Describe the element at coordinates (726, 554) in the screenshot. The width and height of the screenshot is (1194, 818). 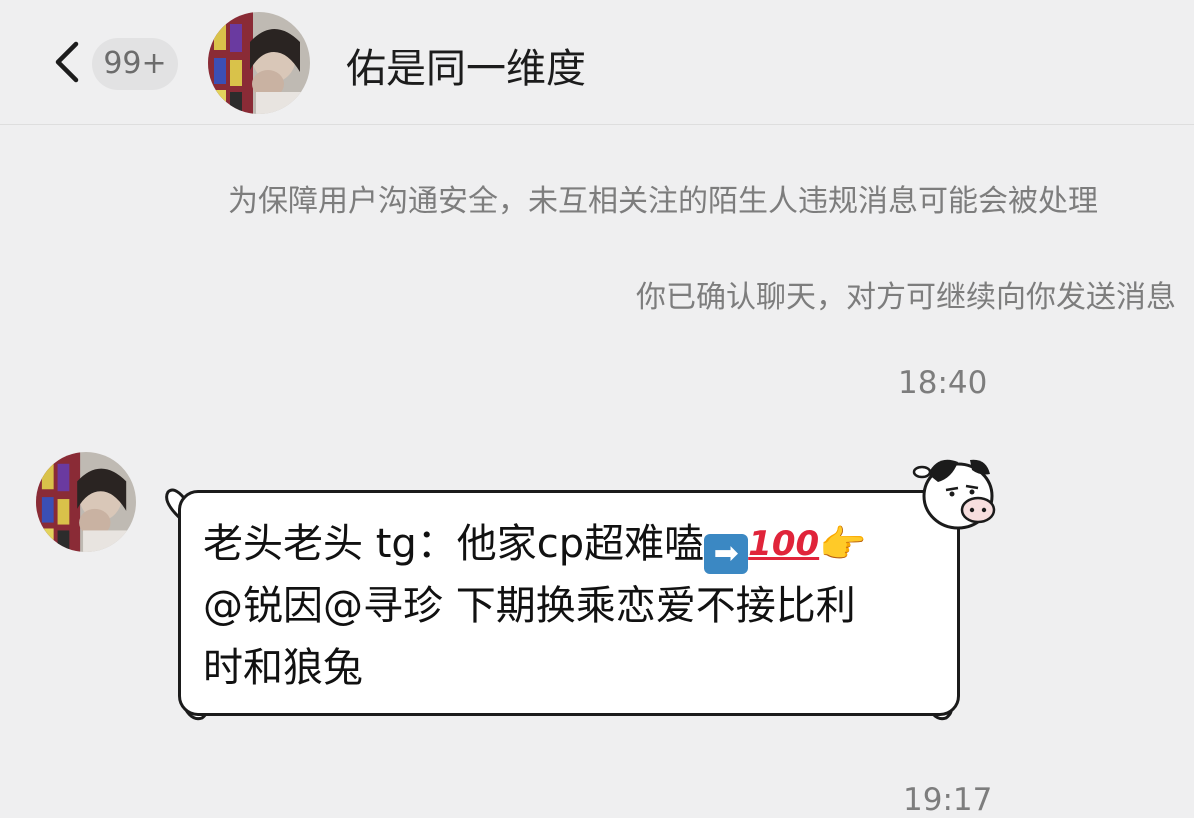
I see `right-arrow-emoji-icon: ➡` at that location.